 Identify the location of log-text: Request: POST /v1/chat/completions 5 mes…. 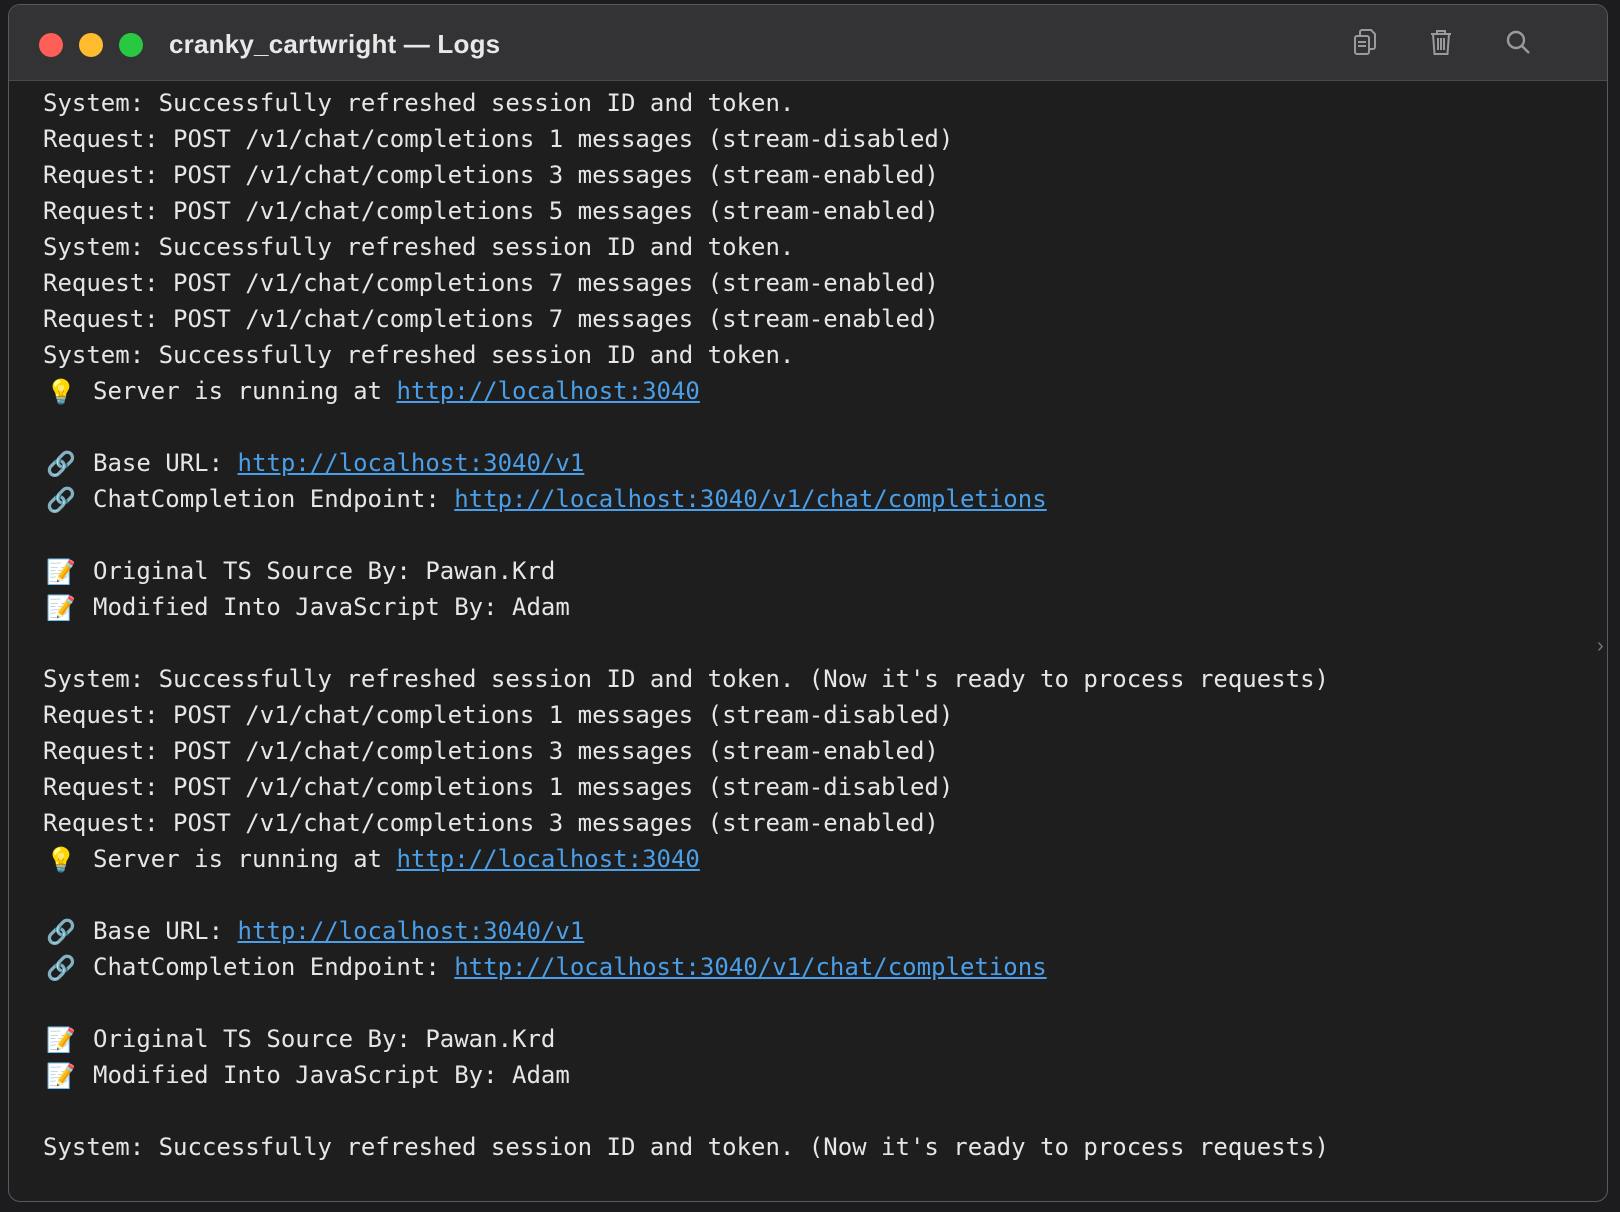
(491, 211).